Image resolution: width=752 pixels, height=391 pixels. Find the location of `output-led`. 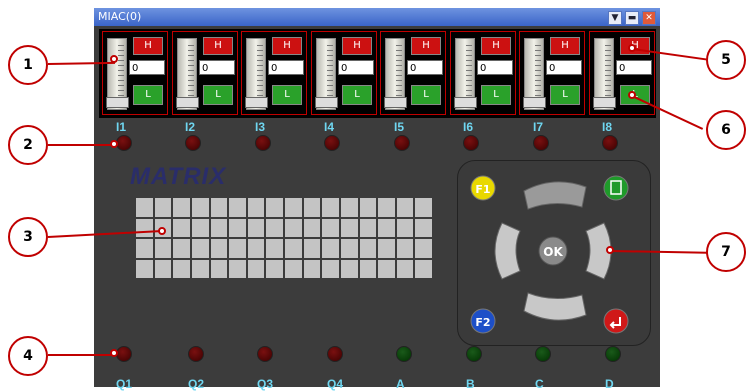

output-led is located at coordinates (543, 354).